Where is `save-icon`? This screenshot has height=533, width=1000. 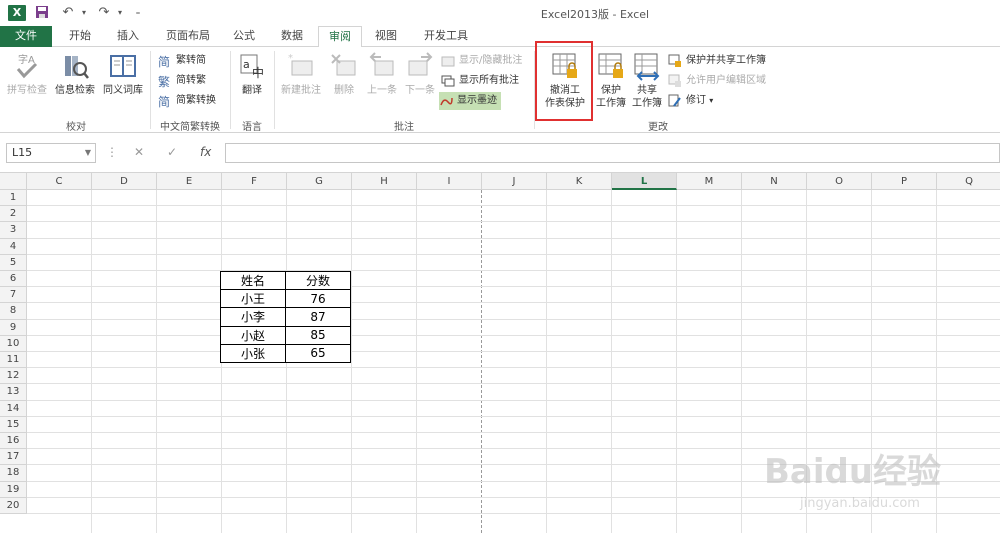 save-icon is located at coordinates (42, 13).